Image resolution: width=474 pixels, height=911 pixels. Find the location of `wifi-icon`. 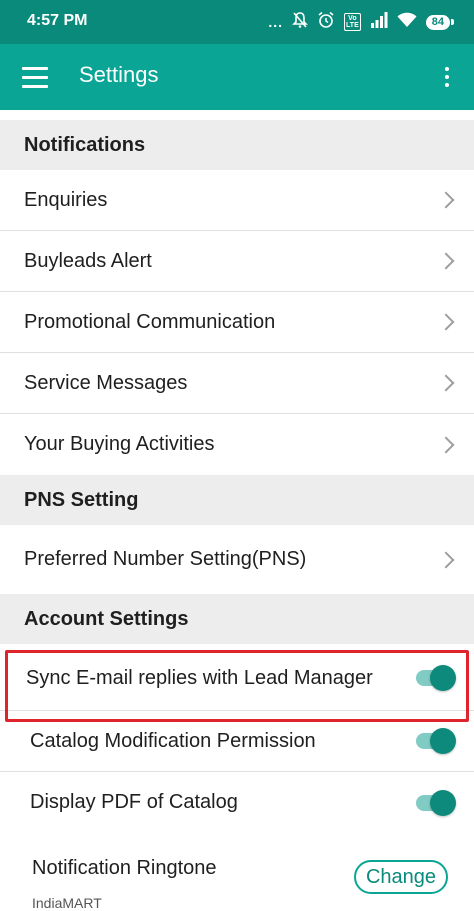

wifi-icon is located at coordinates (407, 22).